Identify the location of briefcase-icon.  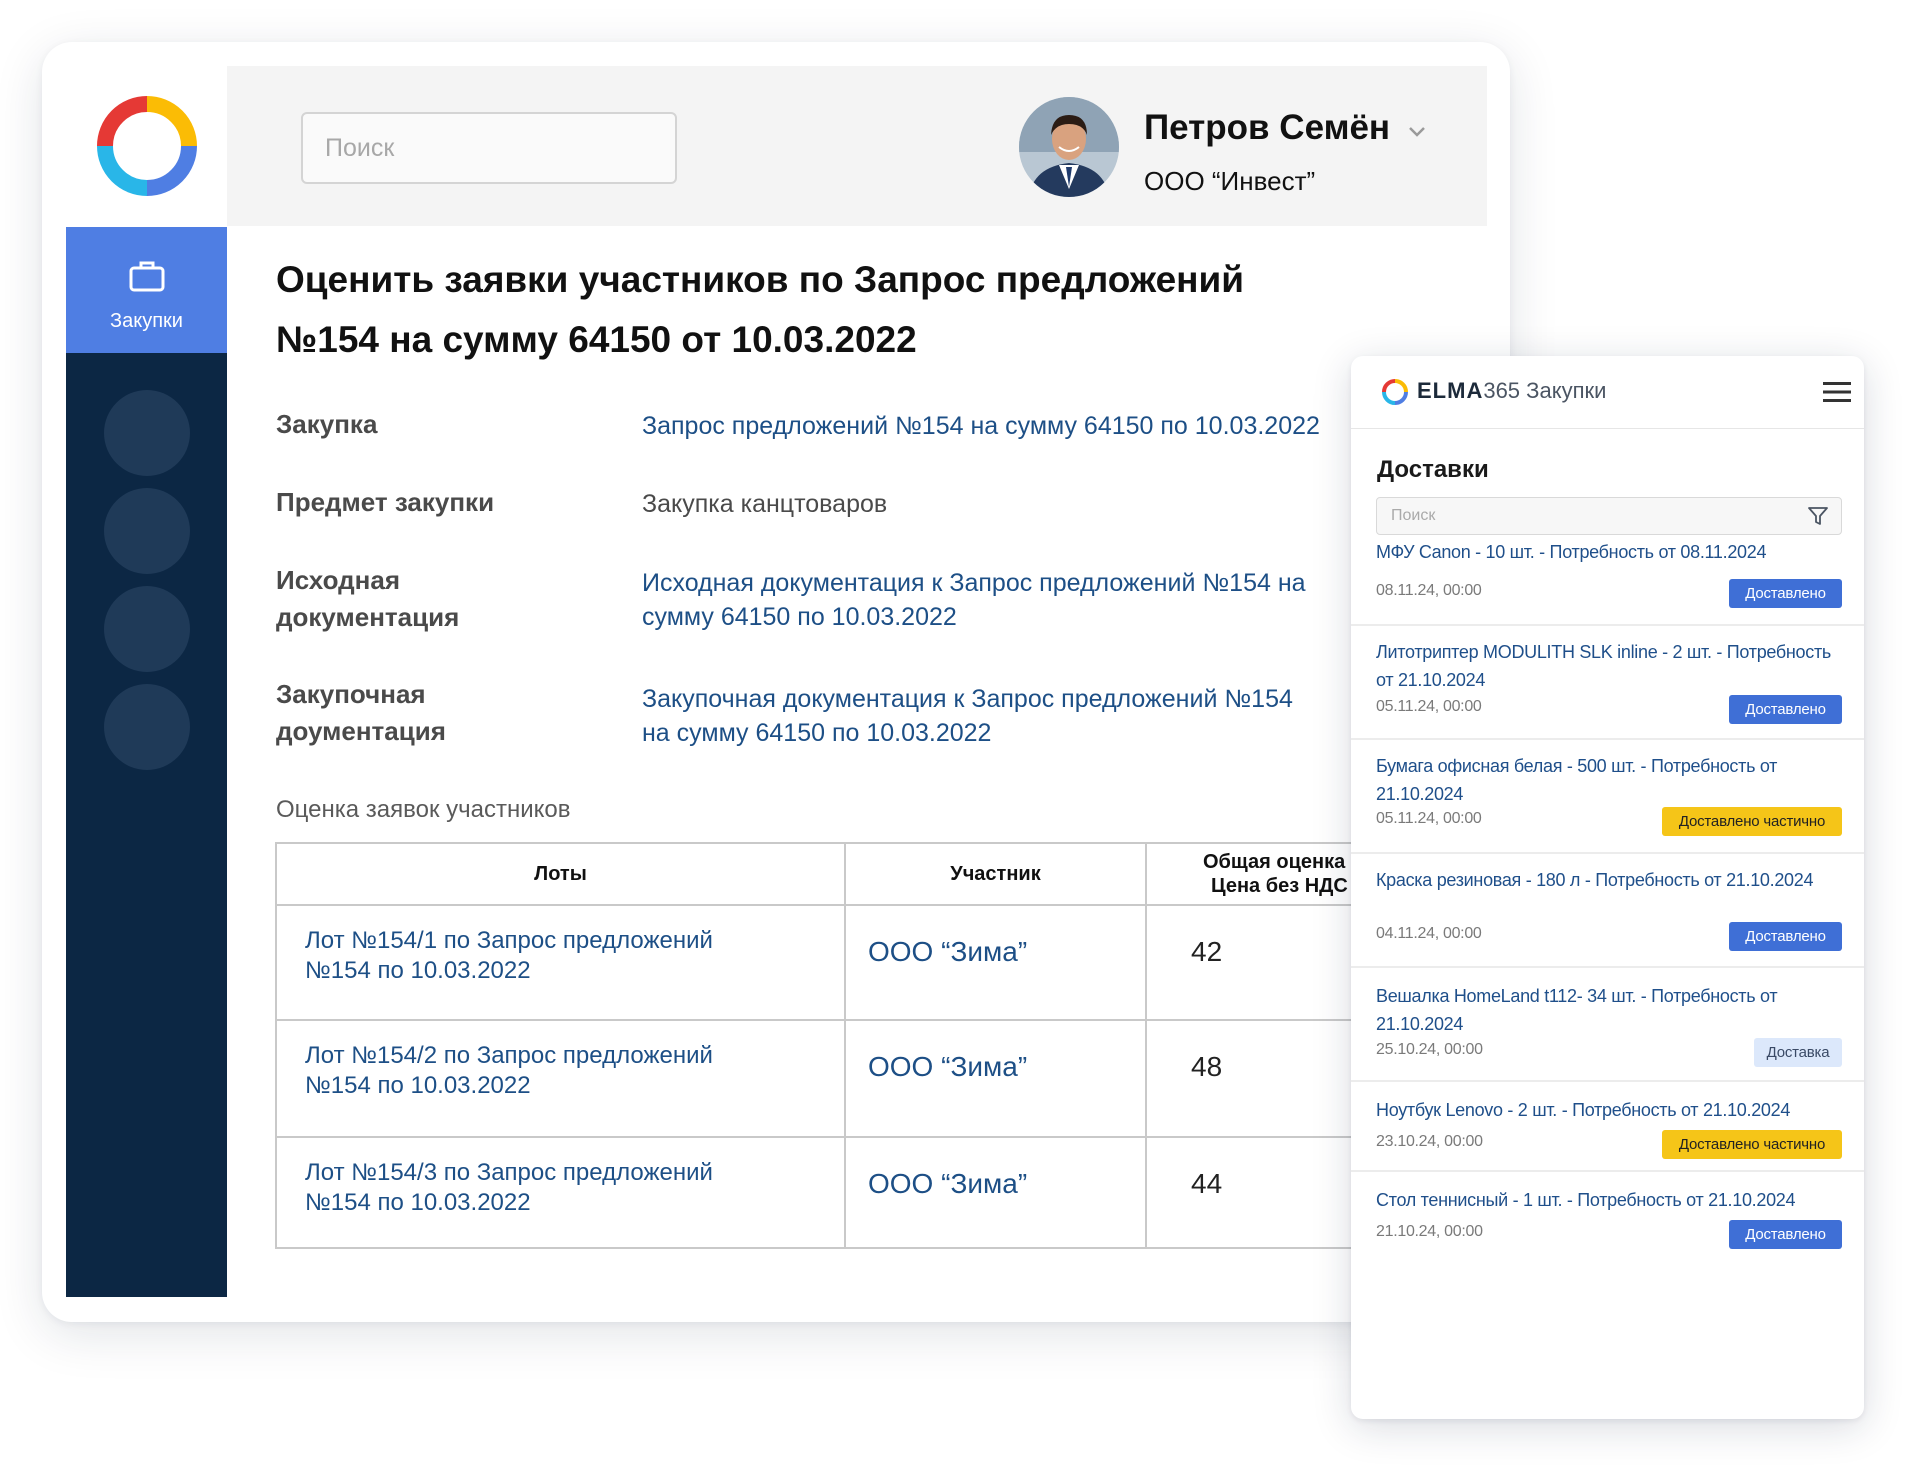
(147, 276).